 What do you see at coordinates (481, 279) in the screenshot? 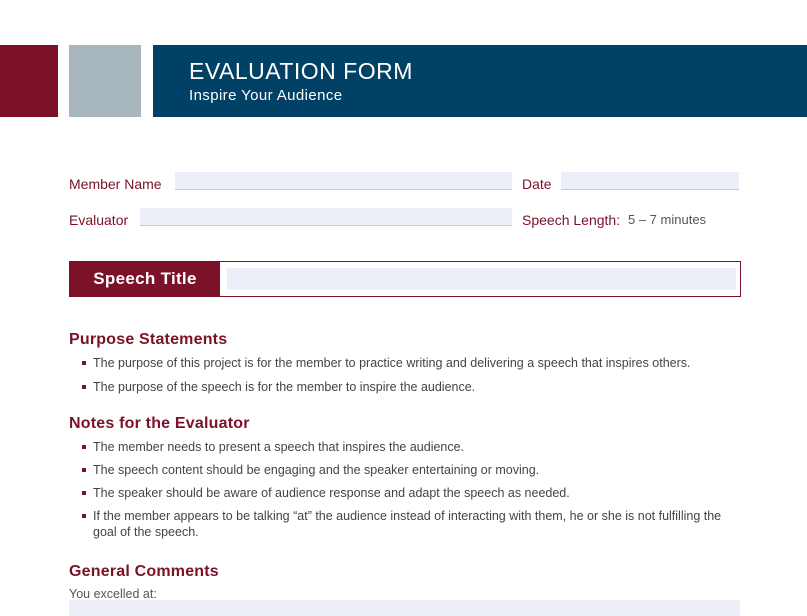
I see `speech-title-field` at bounding box center [481, 279].